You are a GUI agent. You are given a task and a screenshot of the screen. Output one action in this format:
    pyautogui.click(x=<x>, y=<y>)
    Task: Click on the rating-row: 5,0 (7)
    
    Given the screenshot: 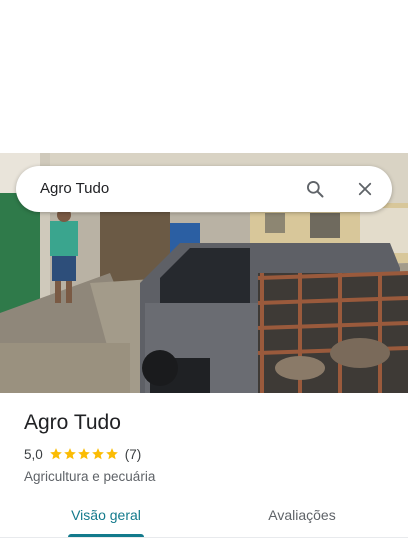 What is the action you would take?
    pyautogui.click(x=204, y=454)
    